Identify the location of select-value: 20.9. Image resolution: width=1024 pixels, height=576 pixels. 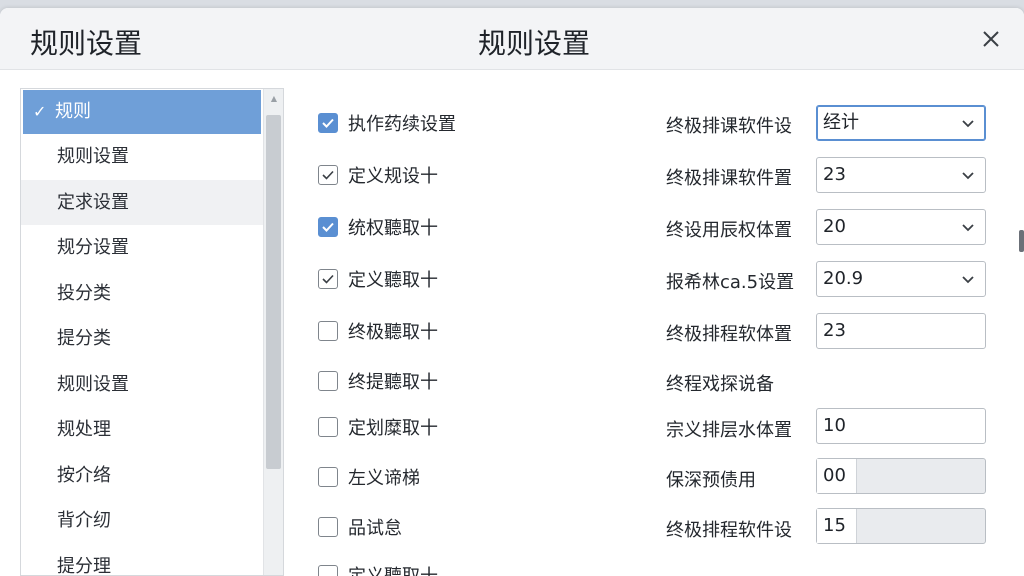
(843, 278).